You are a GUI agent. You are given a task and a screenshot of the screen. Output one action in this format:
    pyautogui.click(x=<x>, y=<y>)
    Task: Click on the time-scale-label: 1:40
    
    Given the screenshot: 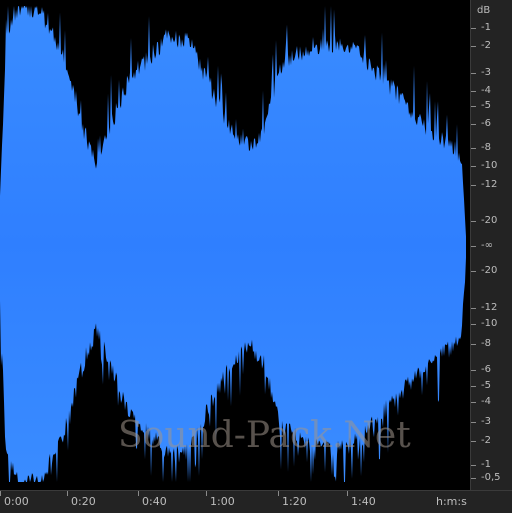 What is the action you would take?
    pyautogui.click(x=363, y=501)
    